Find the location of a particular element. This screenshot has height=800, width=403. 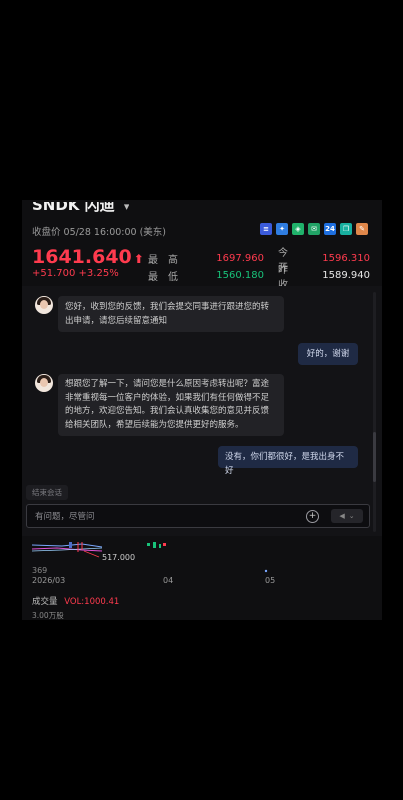

message-icon: ✉ is located at coordinates (314, 229).